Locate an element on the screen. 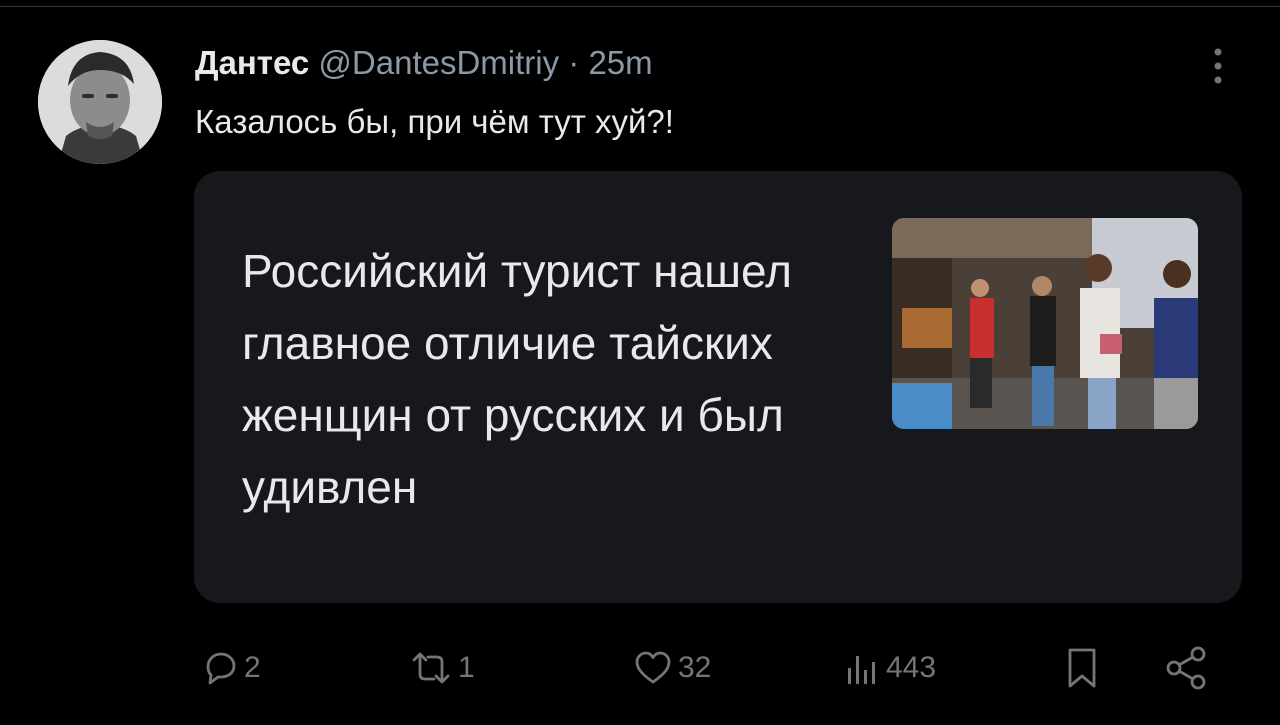 This screenshot has width=1280, height=725. action-bar: 2 1 32 443 is located at coordinates (640, 668).